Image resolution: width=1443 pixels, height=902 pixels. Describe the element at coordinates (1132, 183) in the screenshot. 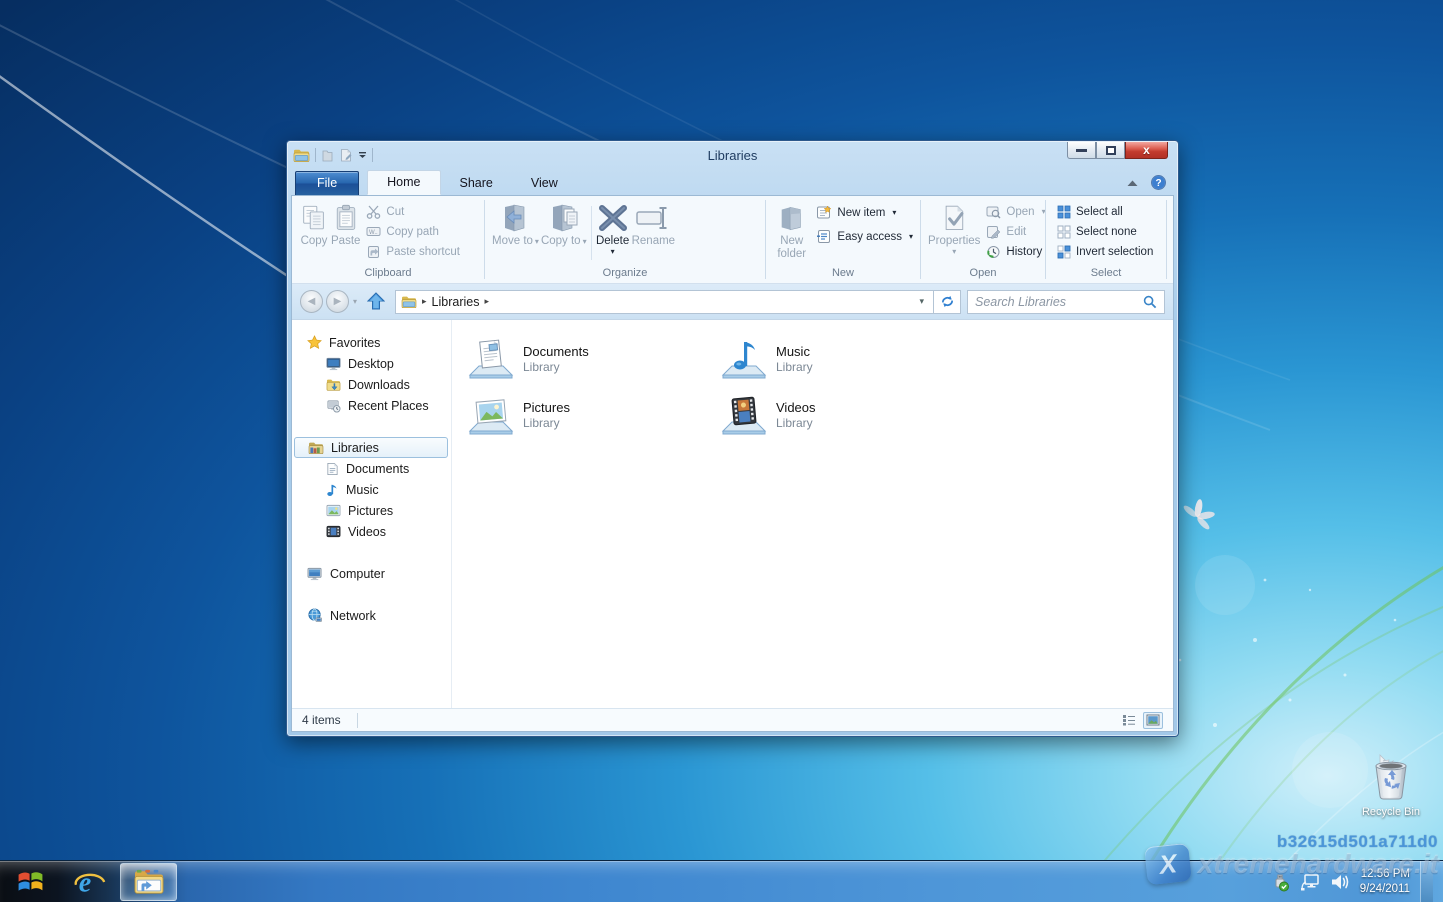

I see `collapse-ribbon-icon` at that location.